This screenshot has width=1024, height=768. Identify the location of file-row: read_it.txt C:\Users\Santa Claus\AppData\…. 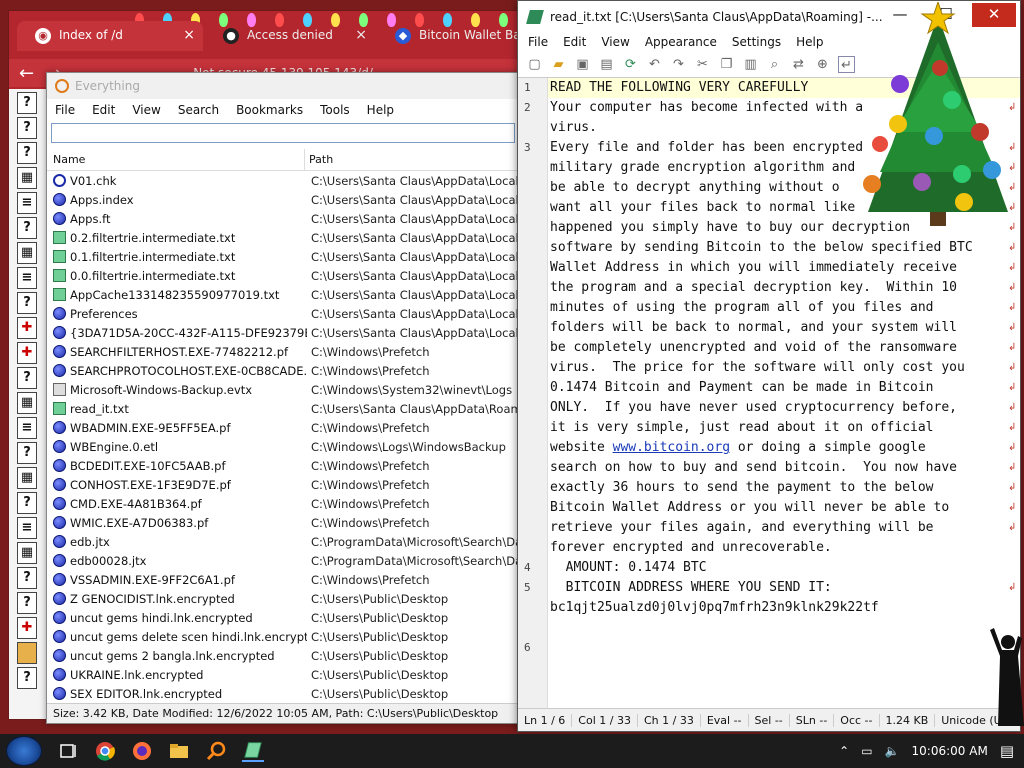
(283, 408).